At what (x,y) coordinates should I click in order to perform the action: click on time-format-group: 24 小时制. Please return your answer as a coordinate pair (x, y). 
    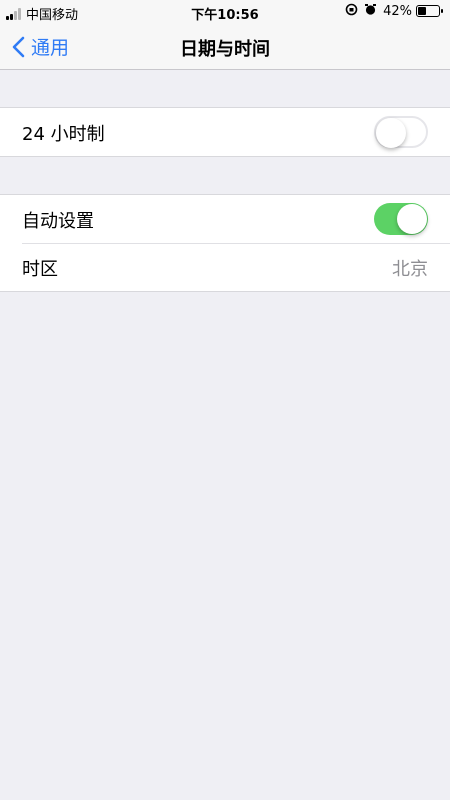
    Looking at the image, I should click on (225, 132).